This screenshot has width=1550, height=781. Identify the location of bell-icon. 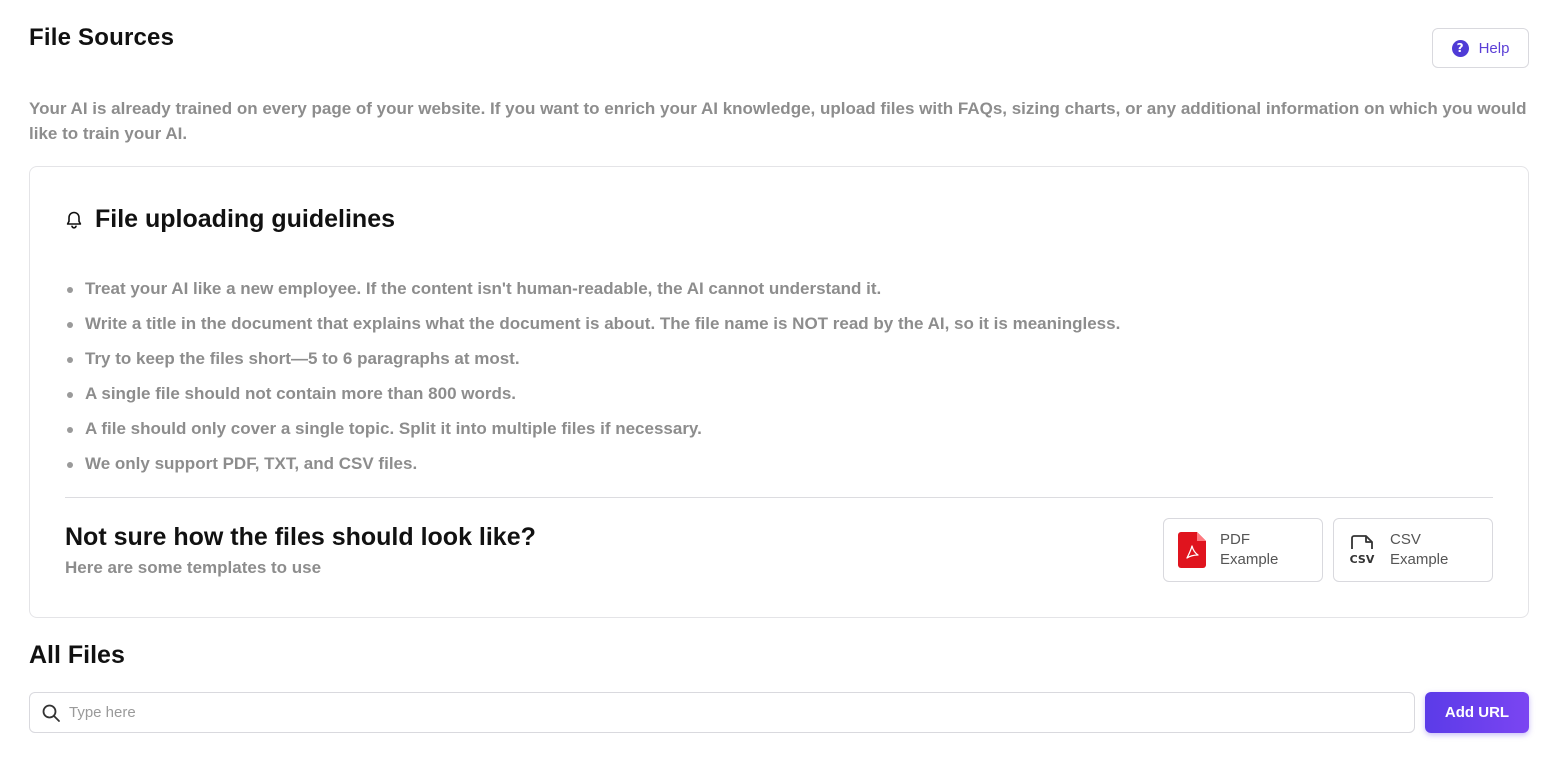
(74, 220).